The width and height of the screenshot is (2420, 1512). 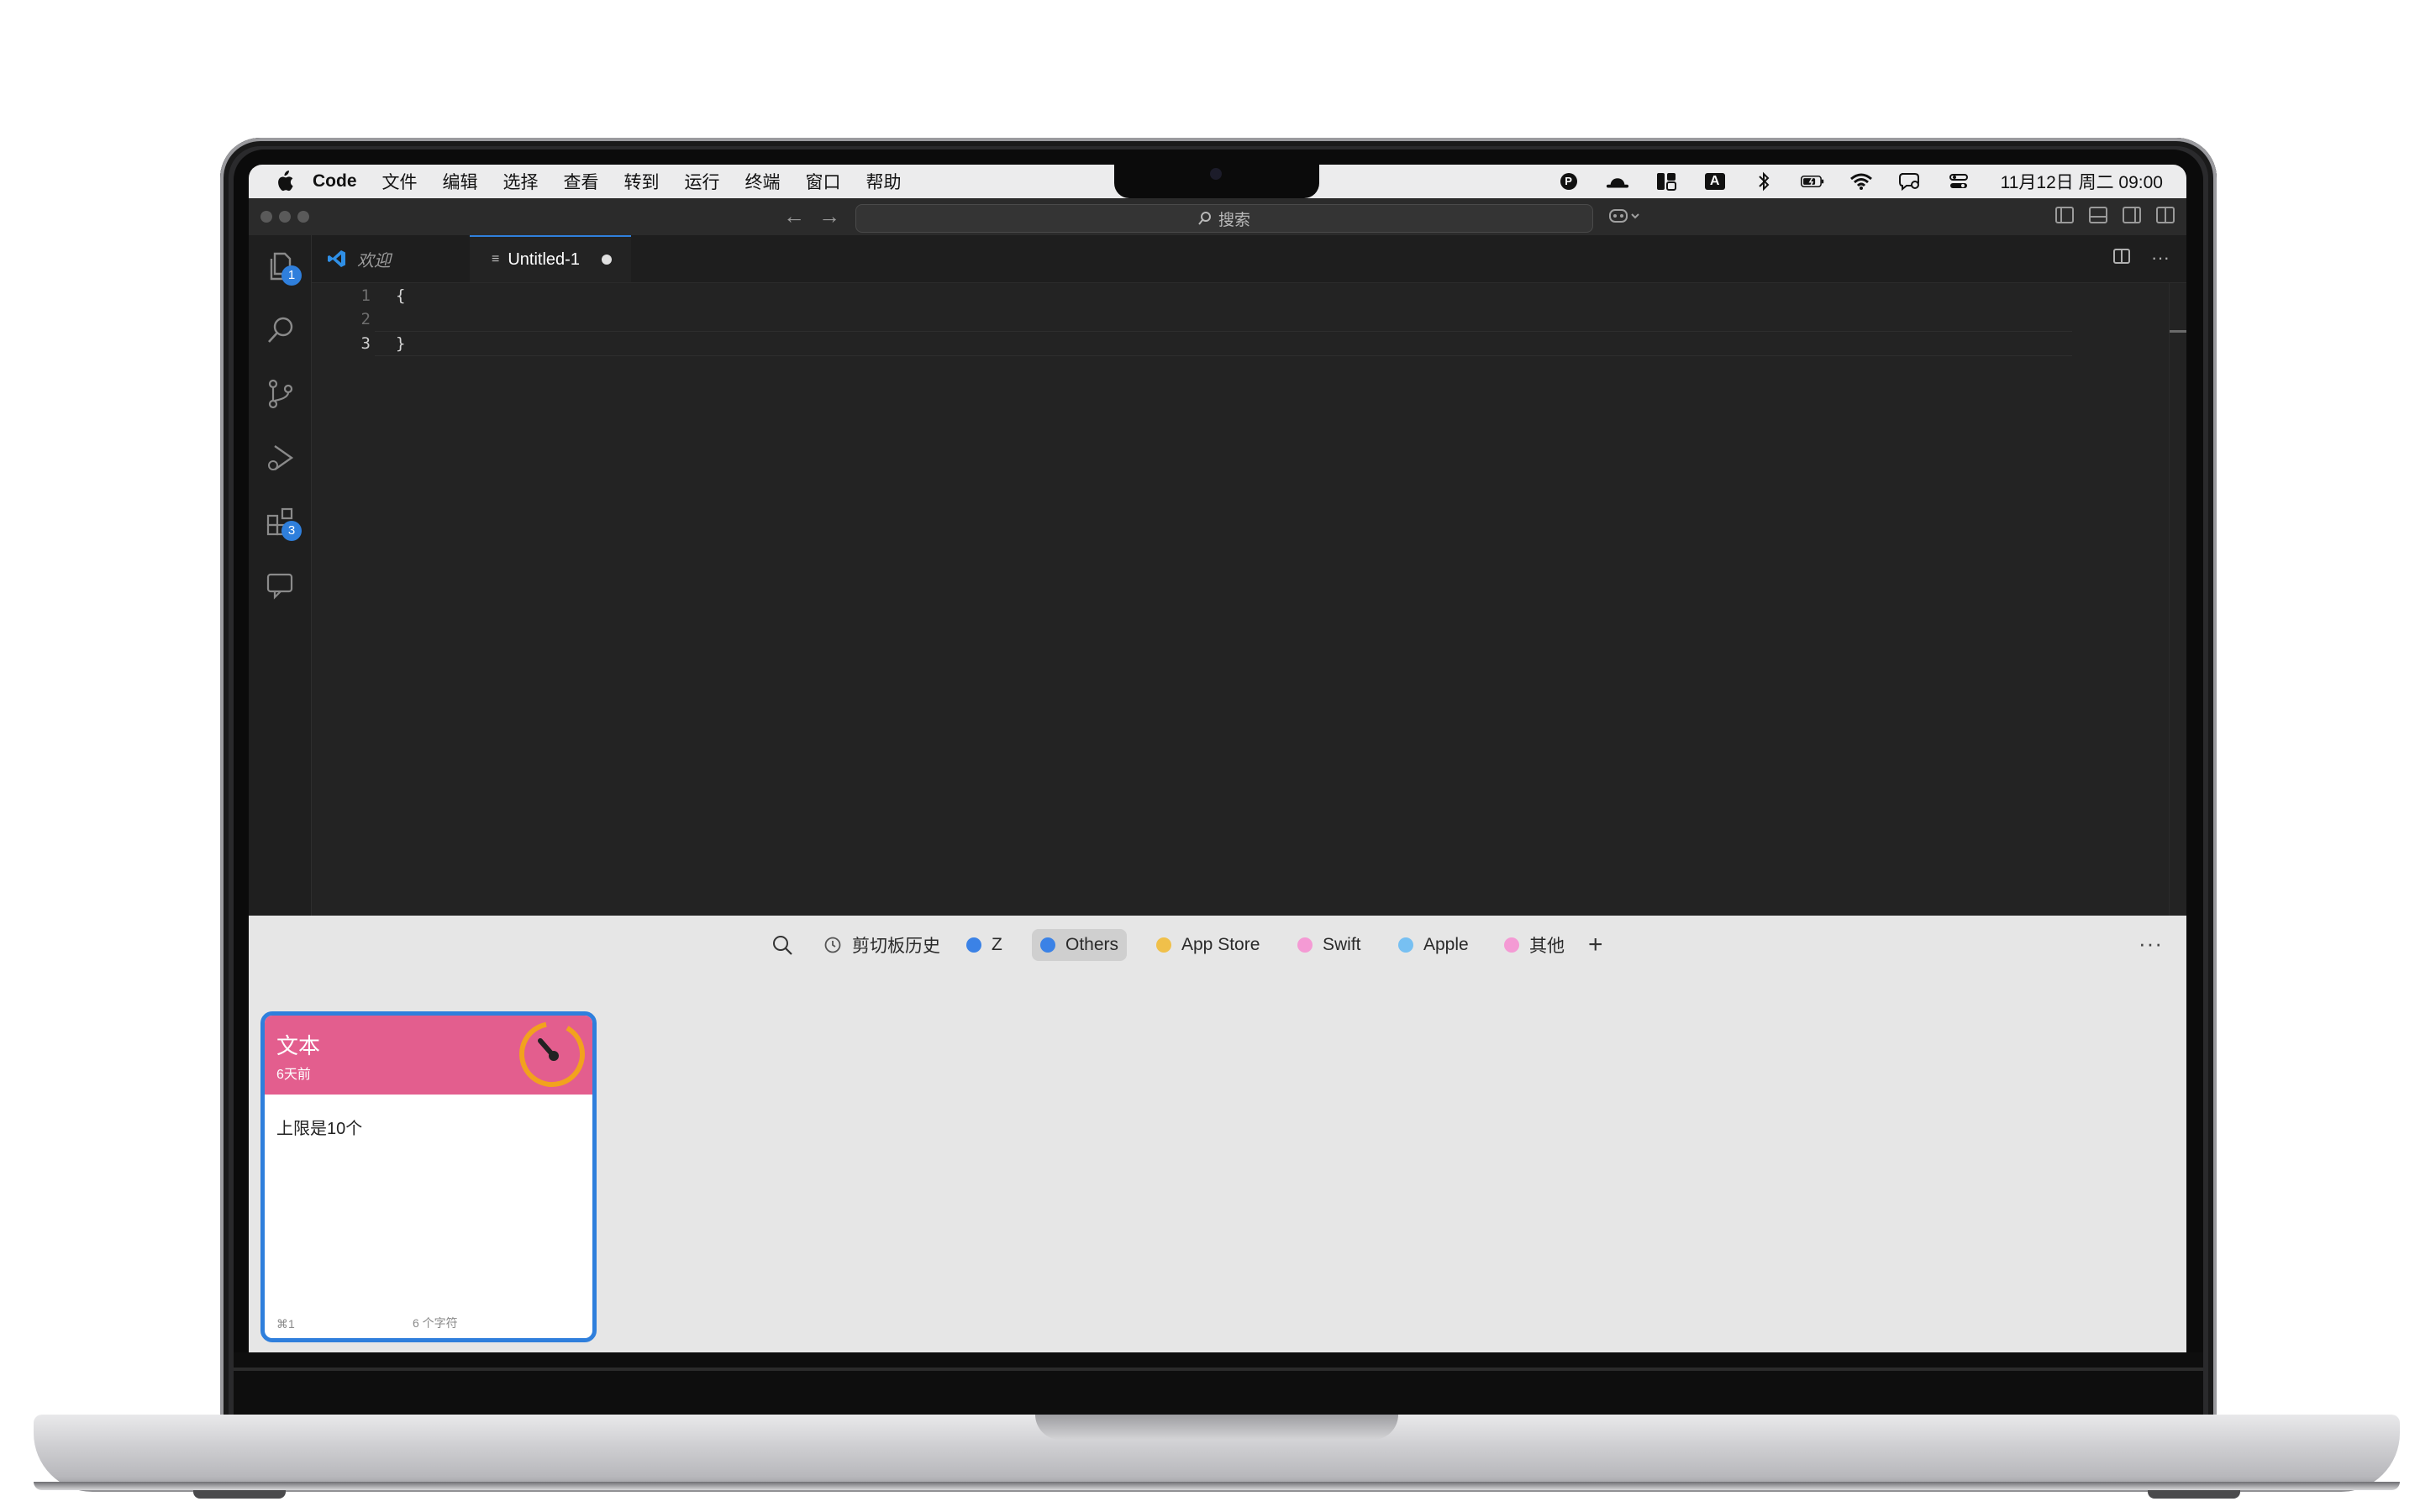 I want to click on pinboard-label: Others, so click(x=1092, y=944).